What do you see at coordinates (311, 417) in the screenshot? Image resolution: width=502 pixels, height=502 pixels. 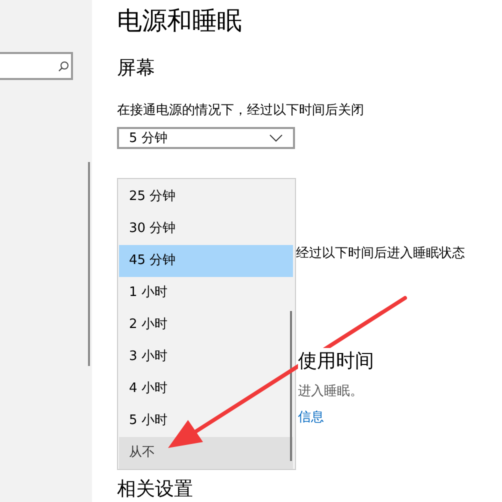 I see `info-link: 信息` at bounding box center [311, 417].